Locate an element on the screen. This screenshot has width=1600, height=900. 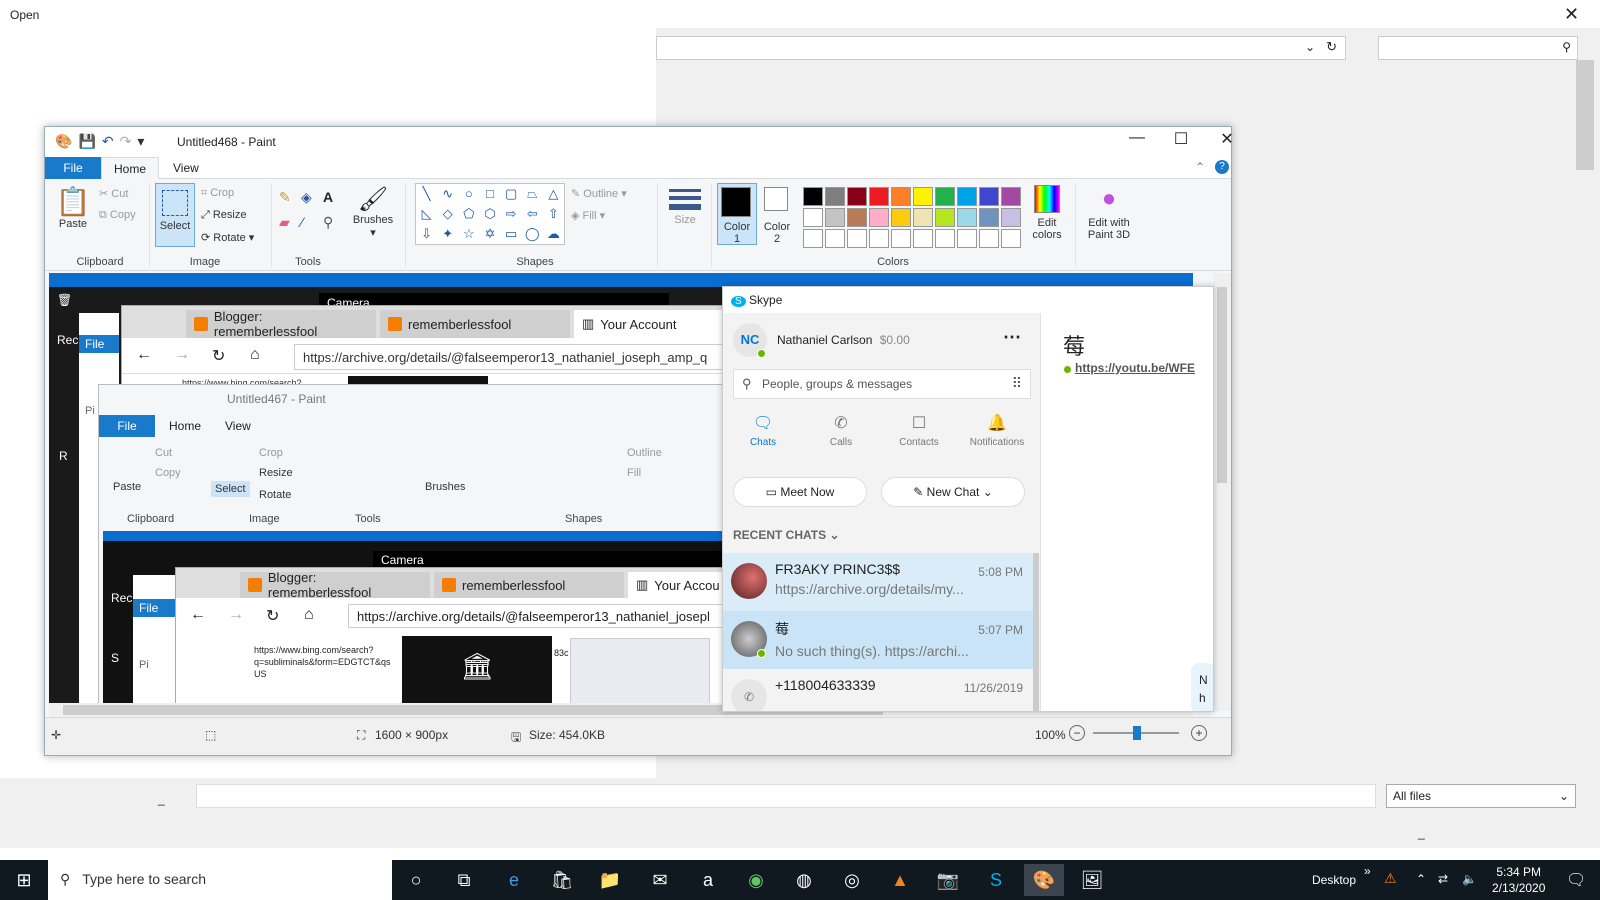
color2-button is located at coordinates (776, 199).